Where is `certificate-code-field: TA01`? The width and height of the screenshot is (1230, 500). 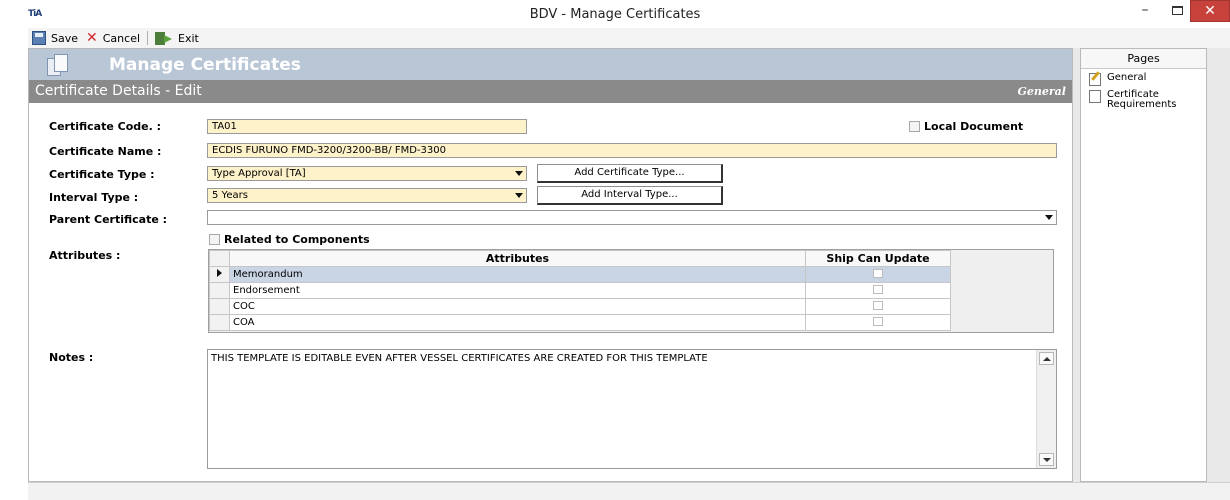 certificate-code-field: TA01 is located at coordinates (367, 126).